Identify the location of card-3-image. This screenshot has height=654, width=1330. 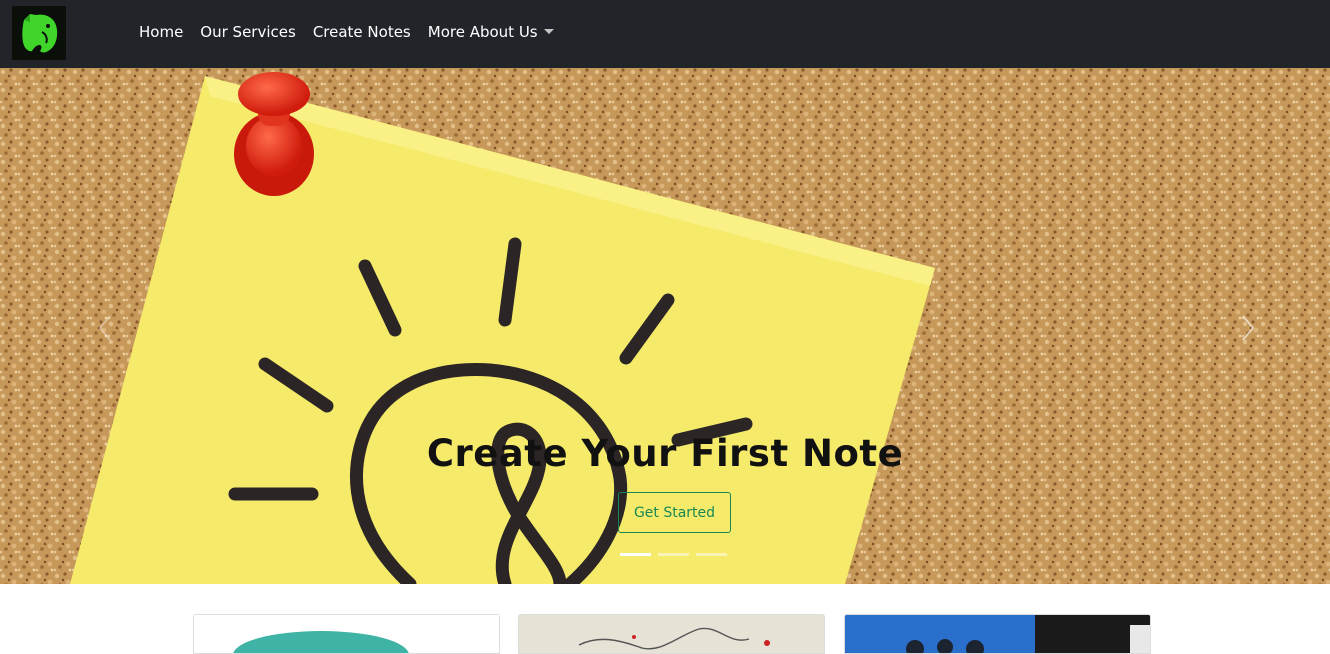
(997, 634).